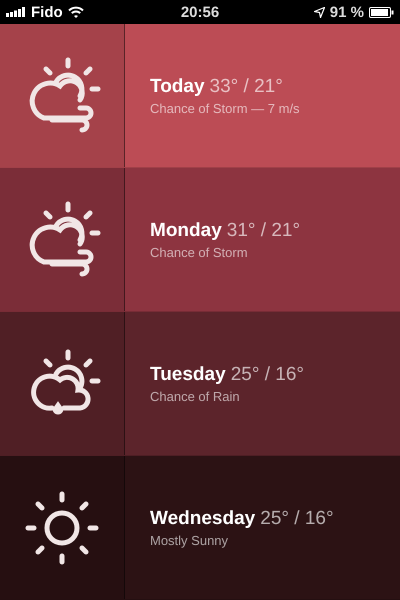 This screenshot has width=400, height=600. Describe the element at coordinates (47, 12) in the screenshot. I see `carrier-name: Fido` at that location.